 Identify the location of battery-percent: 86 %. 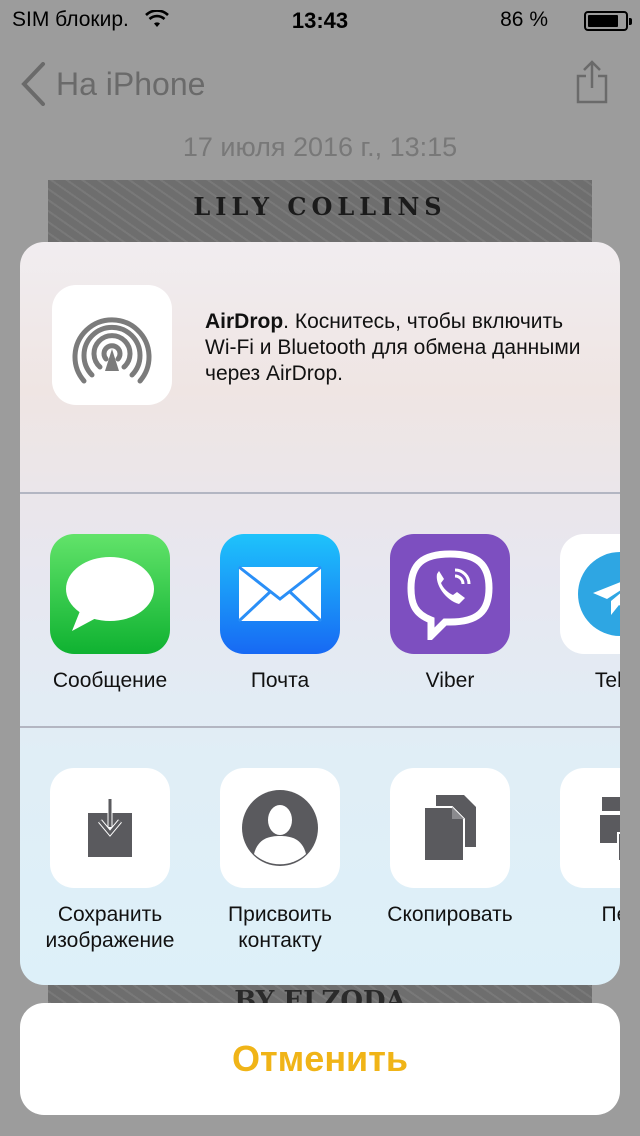
(524, 19).